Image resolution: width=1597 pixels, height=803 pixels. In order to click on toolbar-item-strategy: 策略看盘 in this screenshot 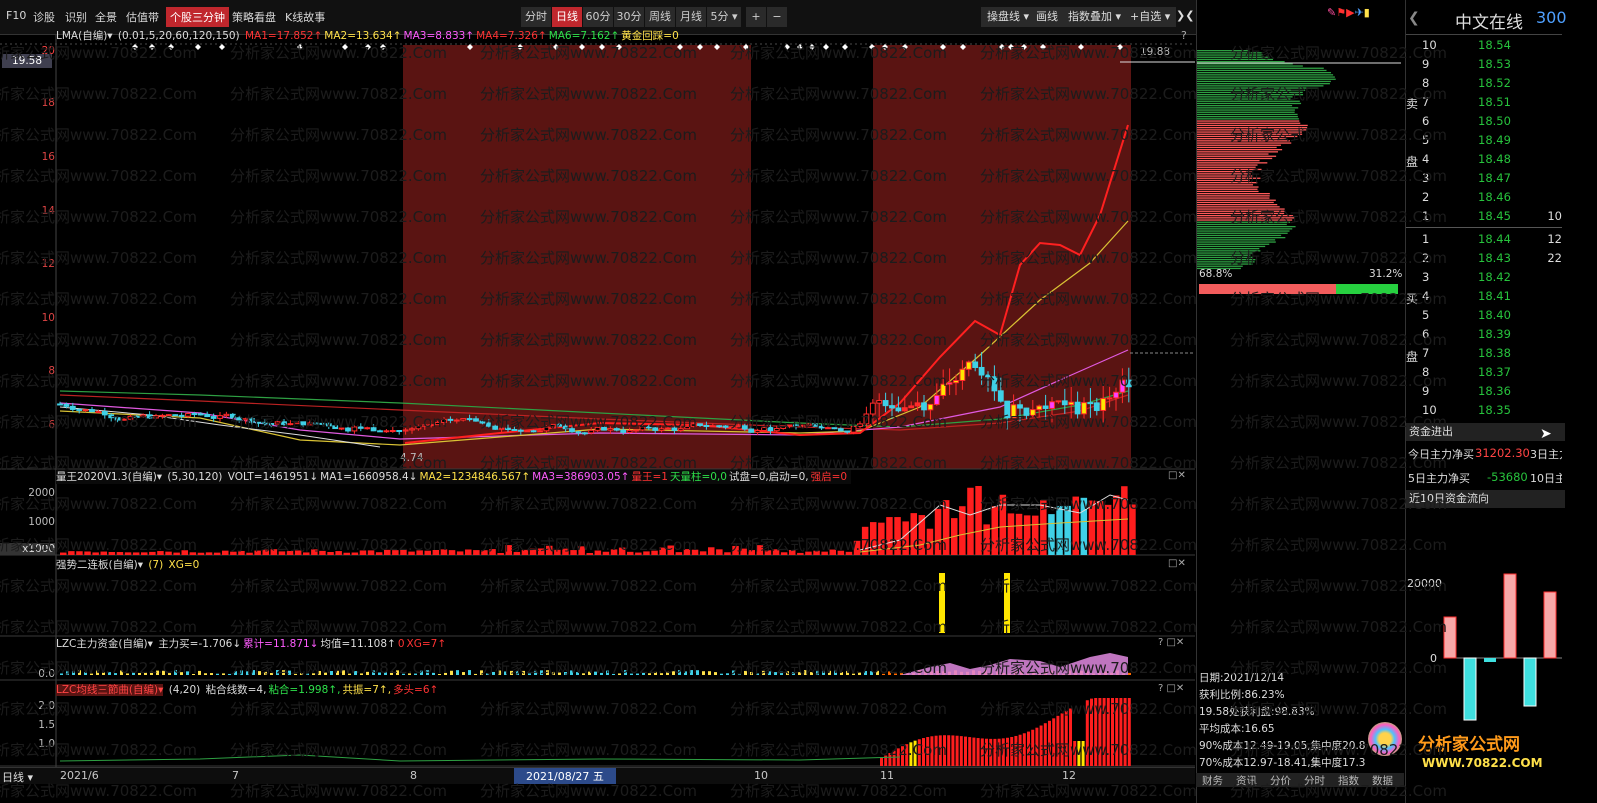, I will do `click(254, 17)`.